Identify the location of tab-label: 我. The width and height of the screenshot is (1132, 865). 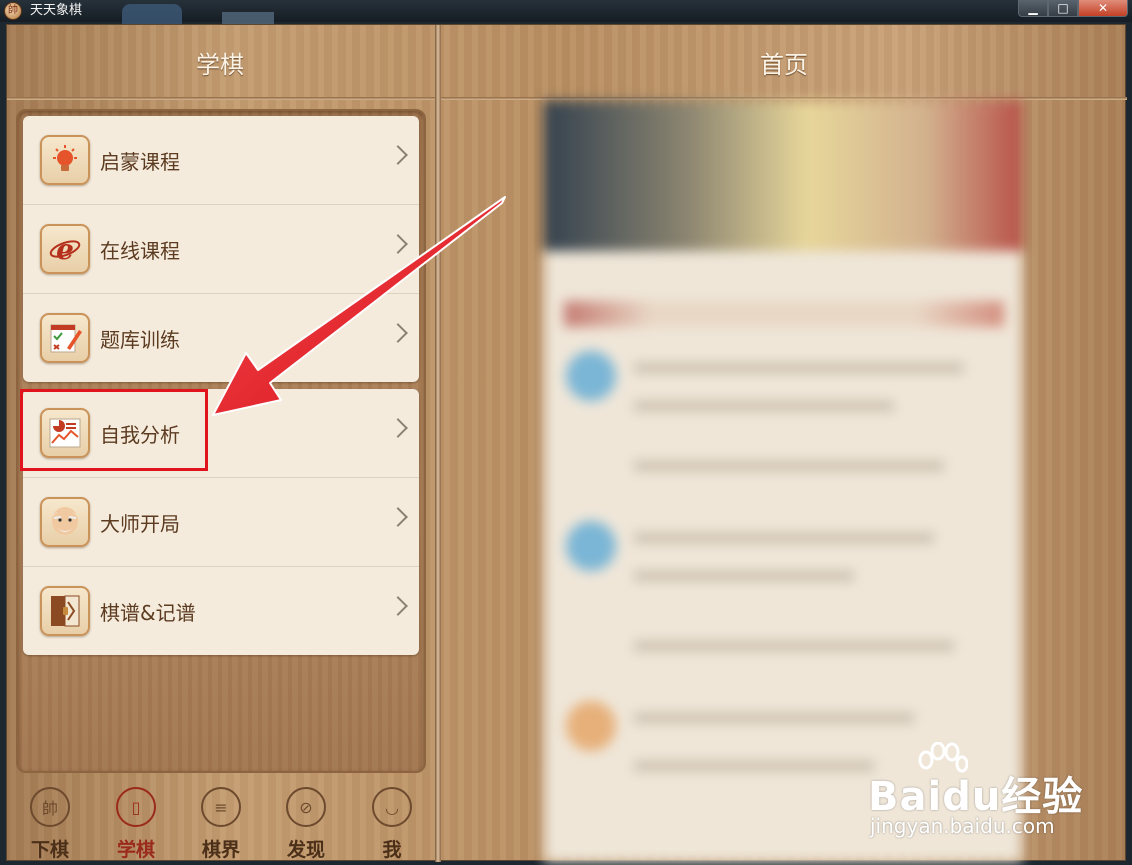
(392, 850).